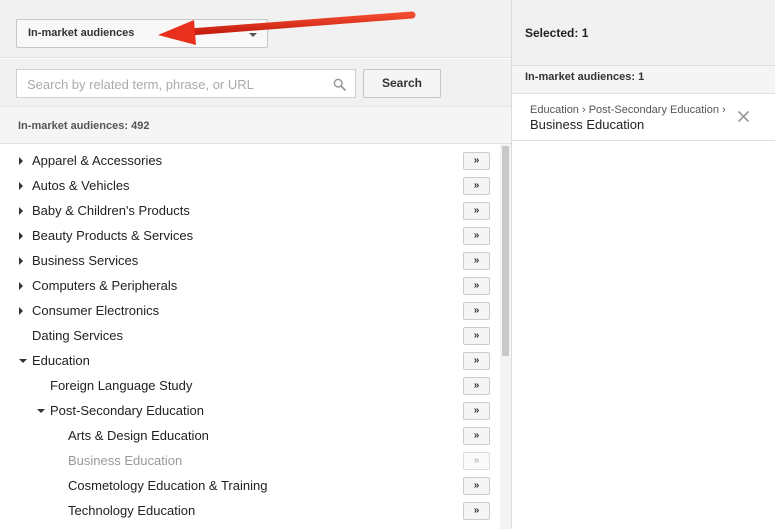  Describe the element at coordinates (168, 485) in the screenshot. I see `list-item-label: Cosmetology Education & Training` at that location.